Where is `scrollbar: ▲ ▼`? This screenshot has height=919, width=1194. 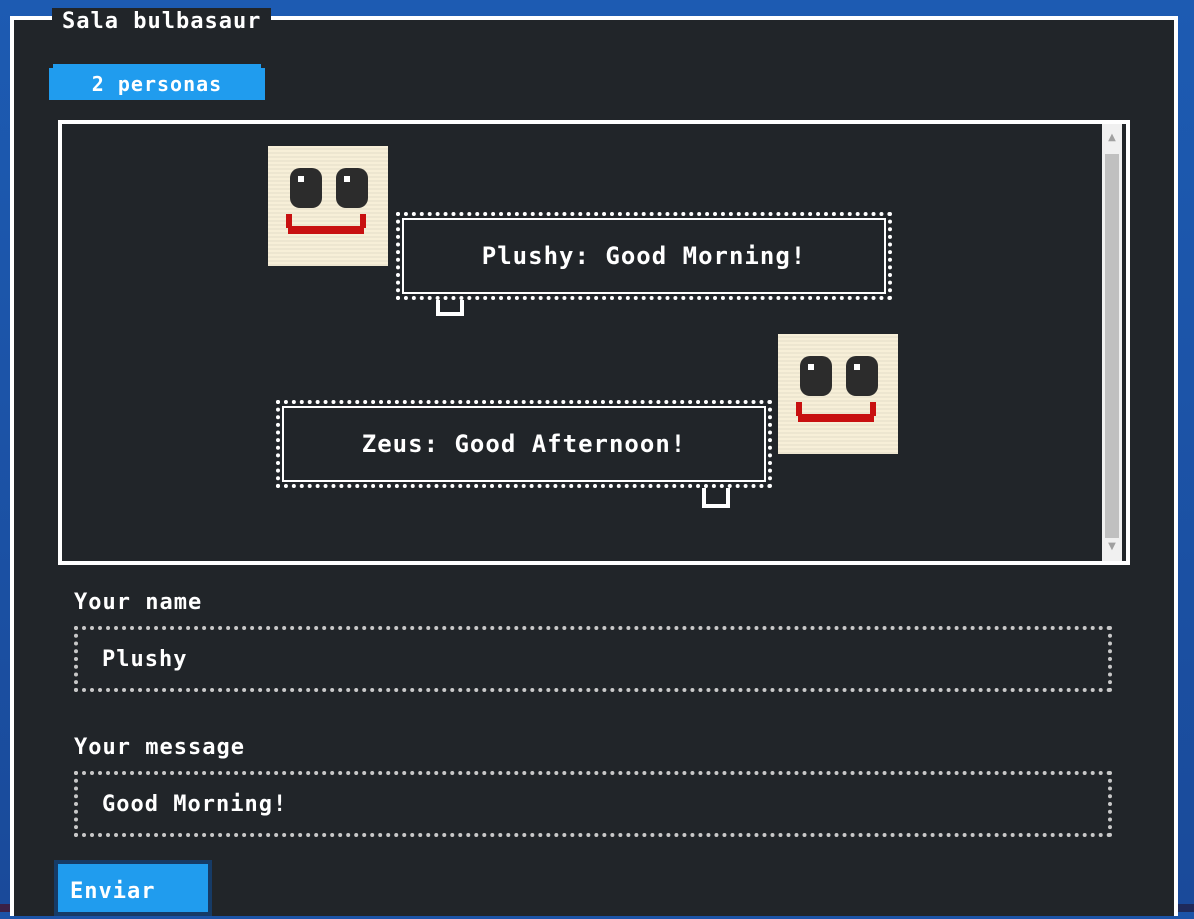
scrollbar: ▲ ▼ is located at coordinates (1112, 342).